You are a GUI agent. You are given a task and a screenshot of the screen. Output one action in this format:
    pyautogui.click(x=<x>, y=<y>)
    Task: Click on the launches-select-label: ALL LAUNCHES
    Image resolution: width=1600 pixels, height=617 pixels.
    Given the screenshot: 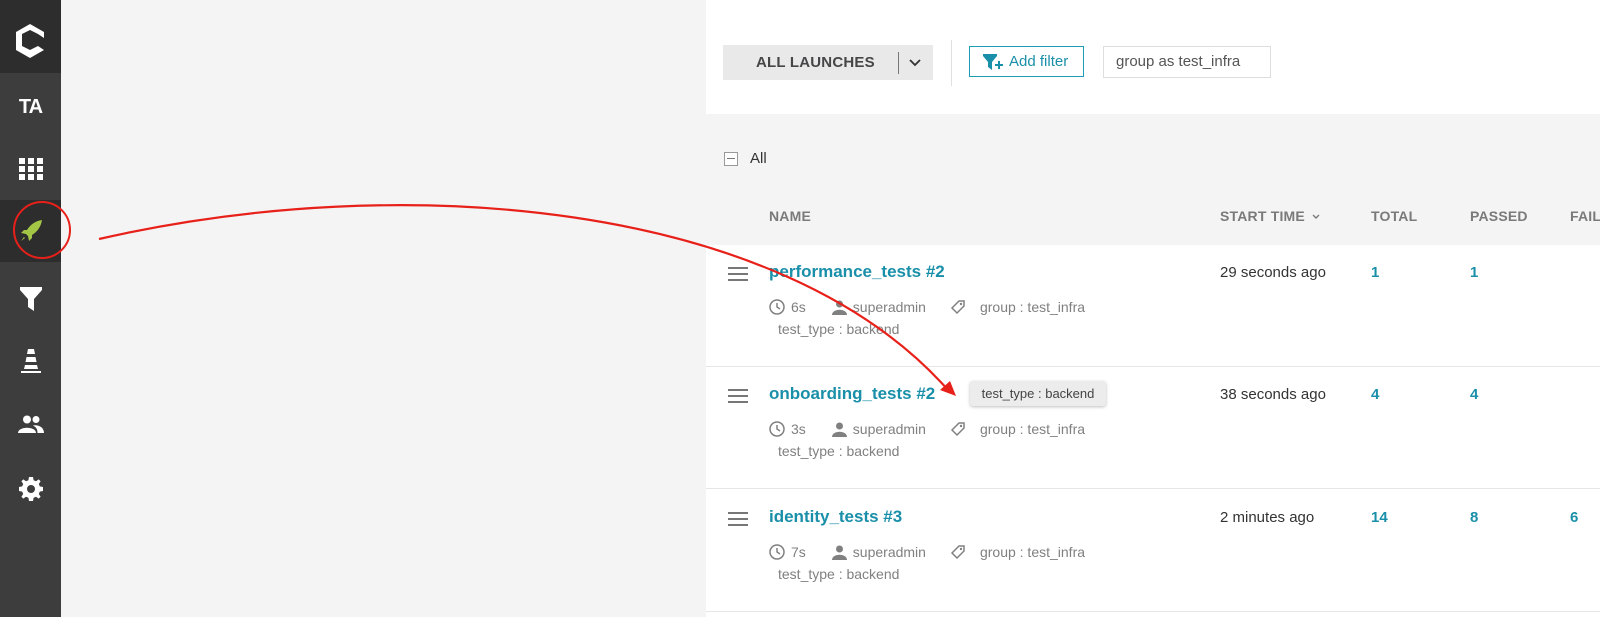 What is the action you would take?
    pyautogui.click(x=815, y=62)
    